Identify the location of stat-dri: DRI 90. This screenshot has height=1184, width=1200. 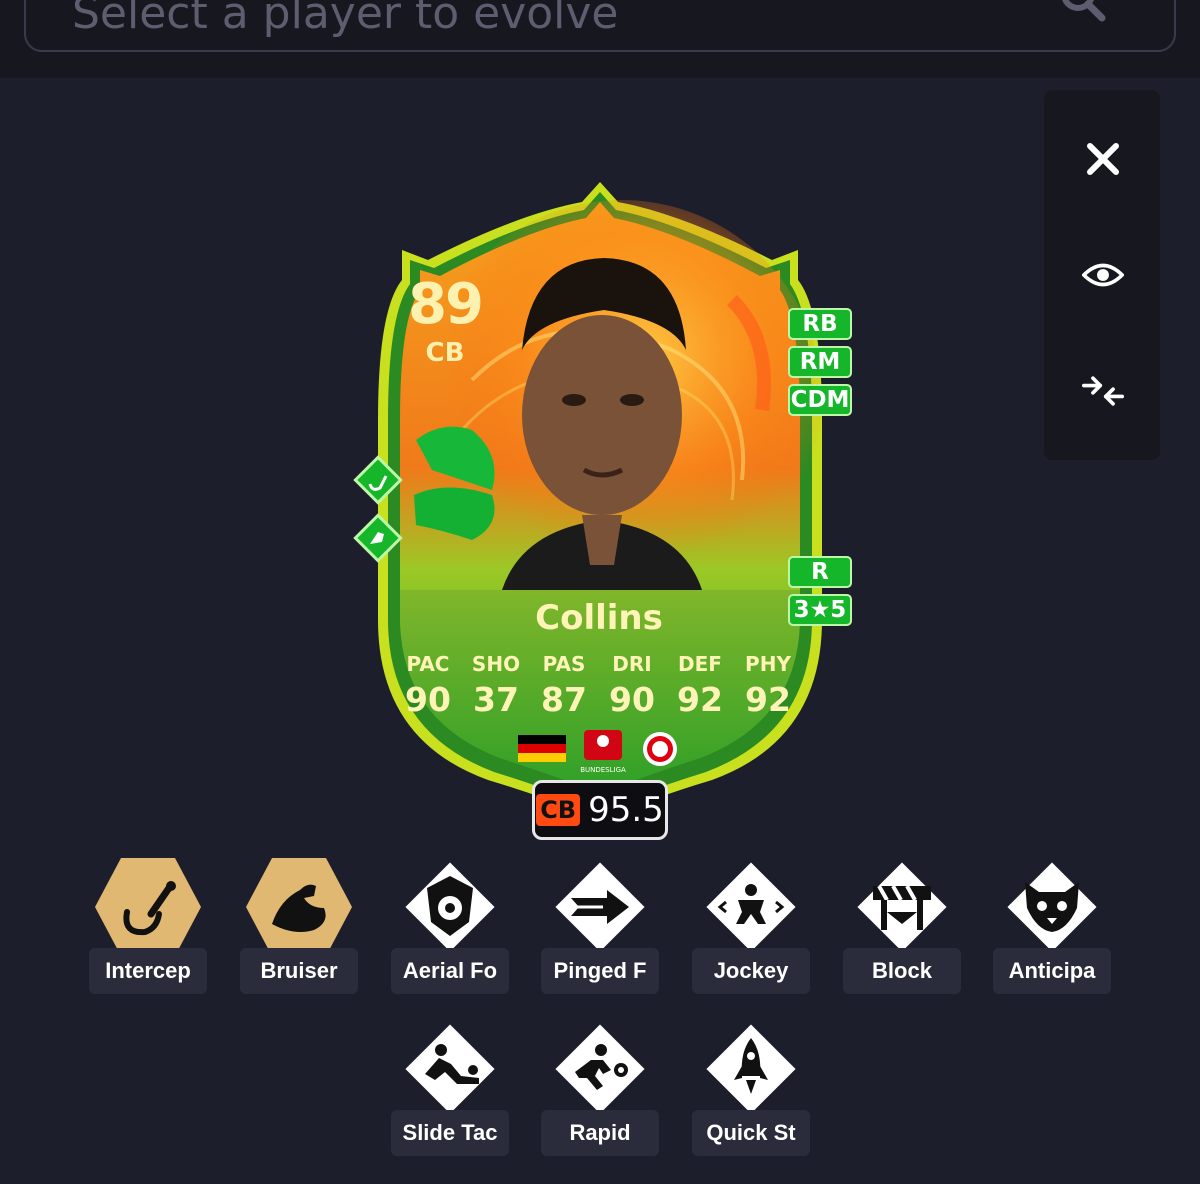
(632, 685).